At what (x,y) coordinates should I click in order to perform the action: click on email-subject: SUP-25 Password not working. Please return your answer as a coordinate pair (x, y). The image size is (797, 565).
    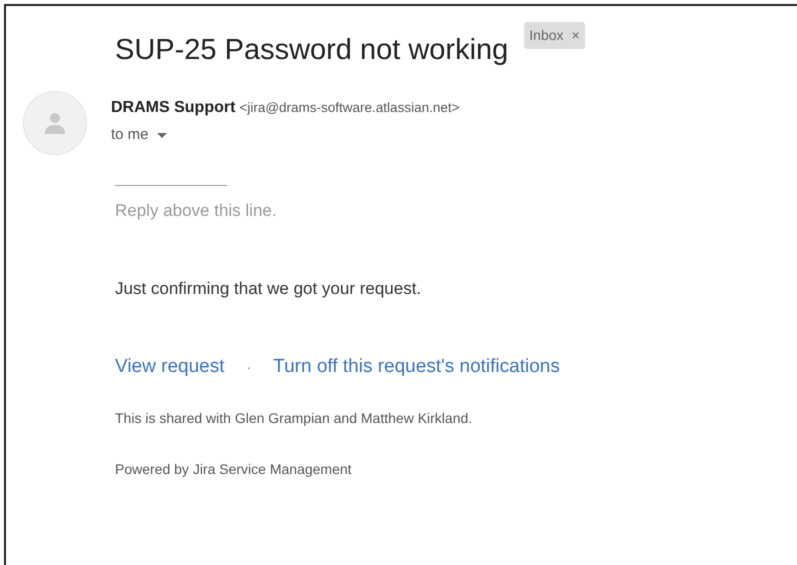
    Looking at the image, I should click on (311, 49).